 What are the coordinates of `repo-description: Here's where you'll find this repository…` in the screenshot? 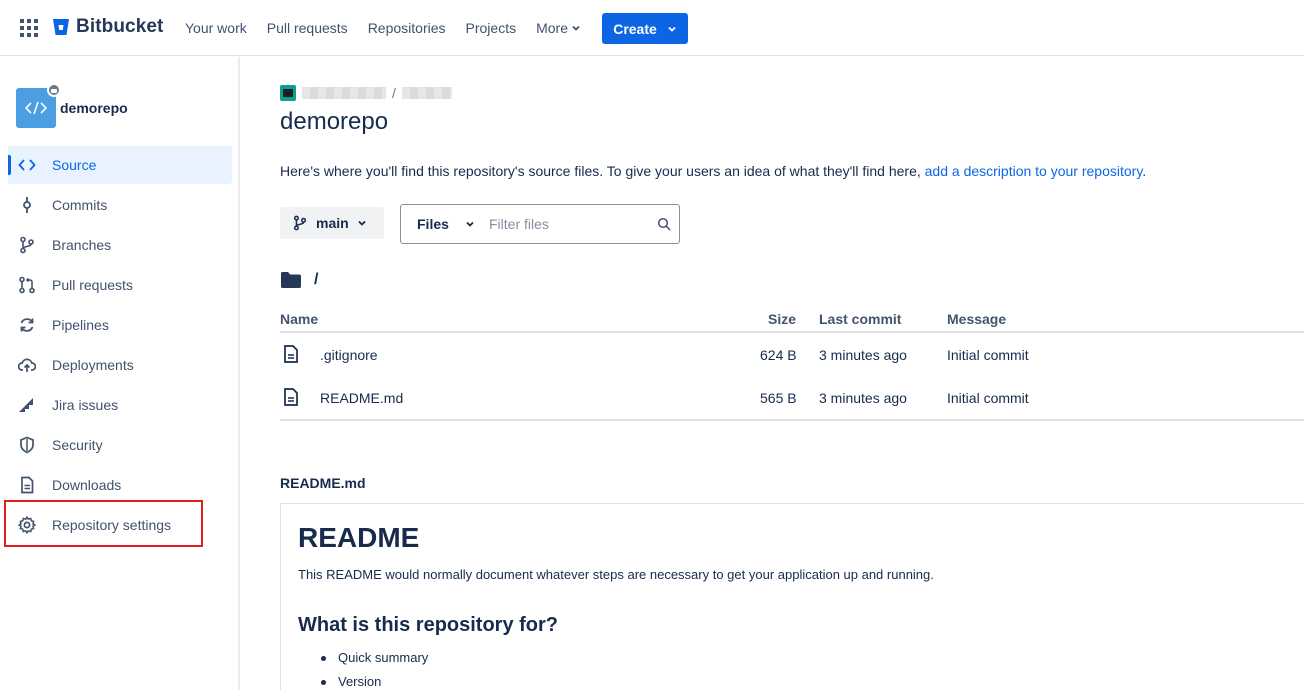 It's located at (713, 171).